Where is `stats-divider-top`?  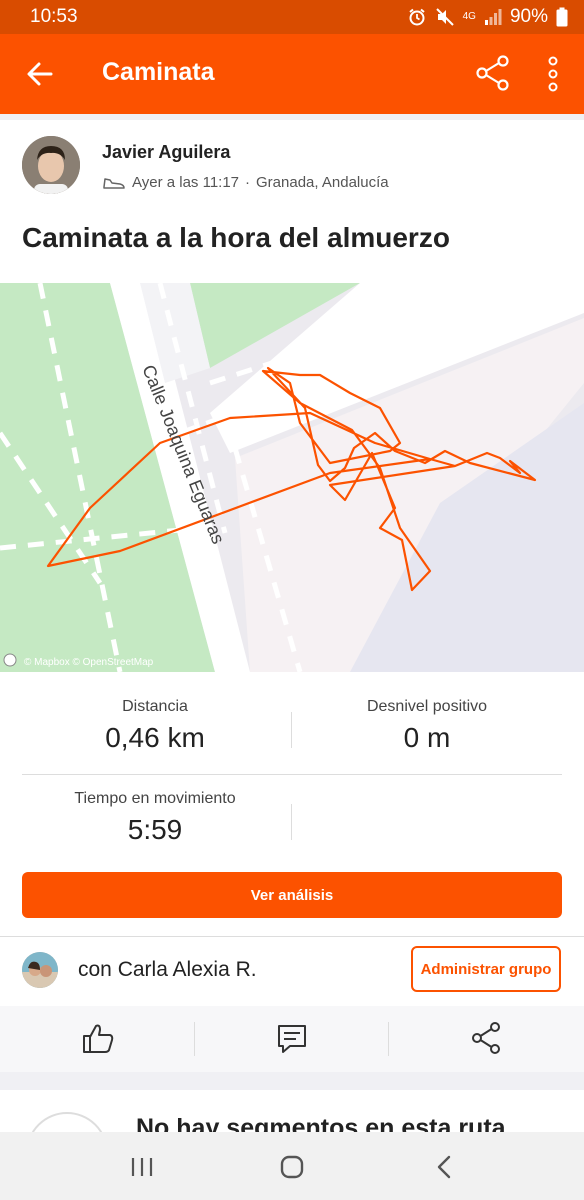
stats-divider-top is located at coordinates (291, 730).